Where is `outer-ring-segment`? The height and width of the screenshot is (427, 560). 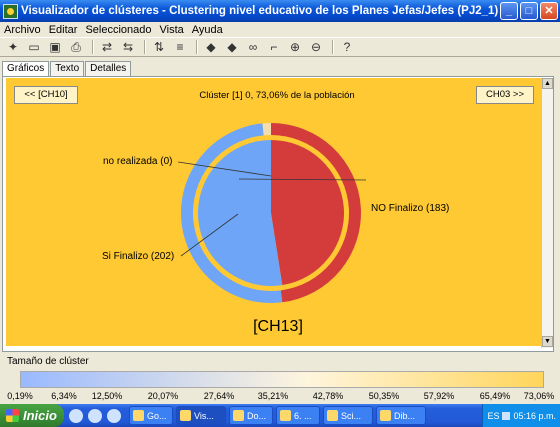 outer-ring-segment is located at coordinates (266, 129).